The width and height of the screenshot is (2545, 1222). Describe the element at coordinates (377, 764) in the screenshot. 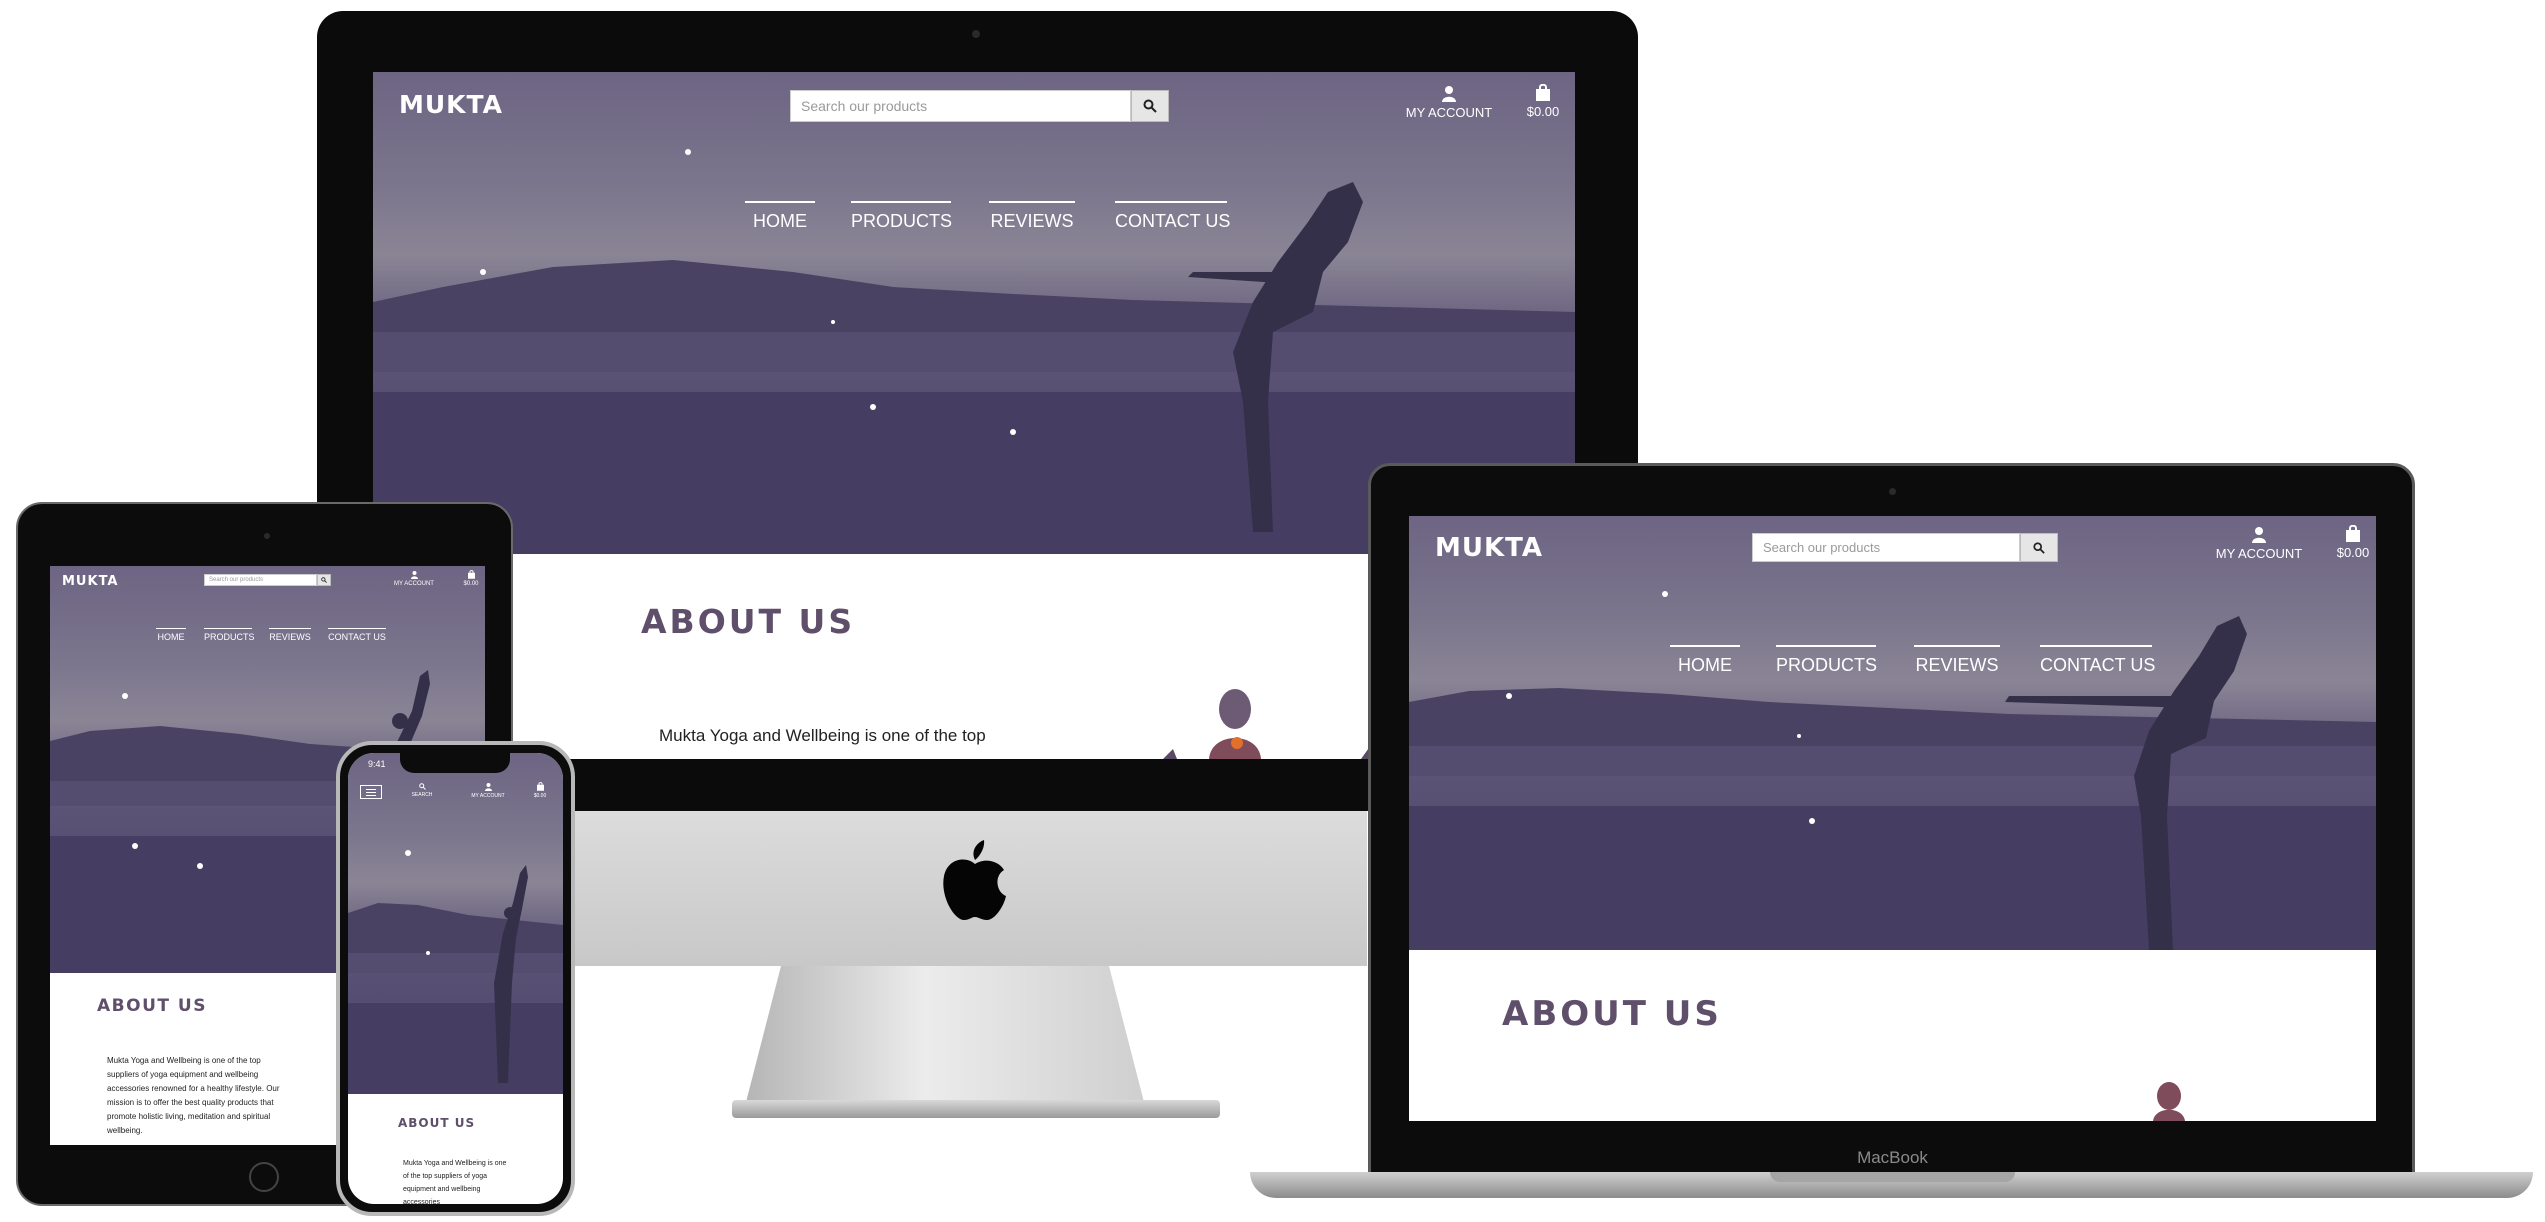

I see `status-time: 9:41` at that location.